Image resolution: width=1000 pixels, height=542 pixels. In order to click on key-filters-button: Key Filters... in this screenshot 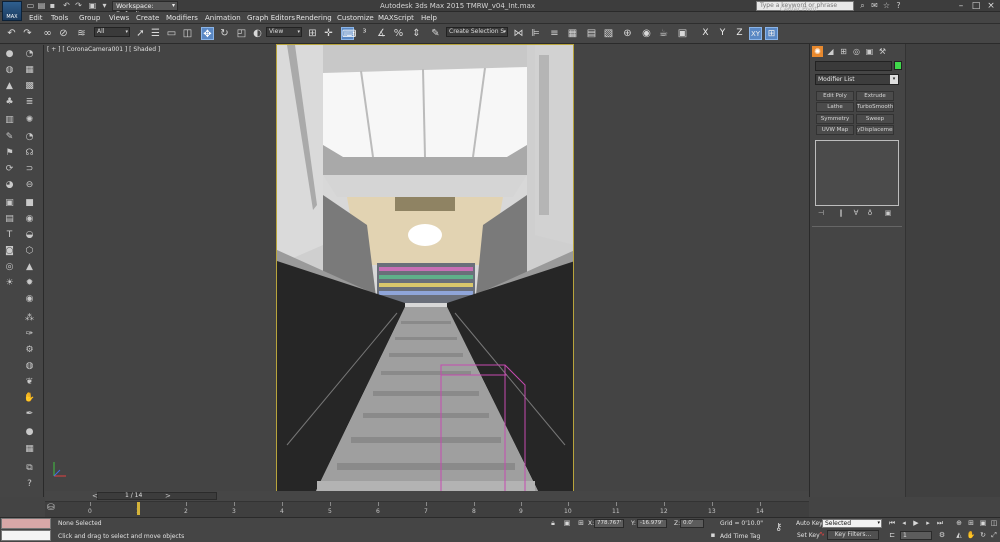, I will do `click(853, 535)`.